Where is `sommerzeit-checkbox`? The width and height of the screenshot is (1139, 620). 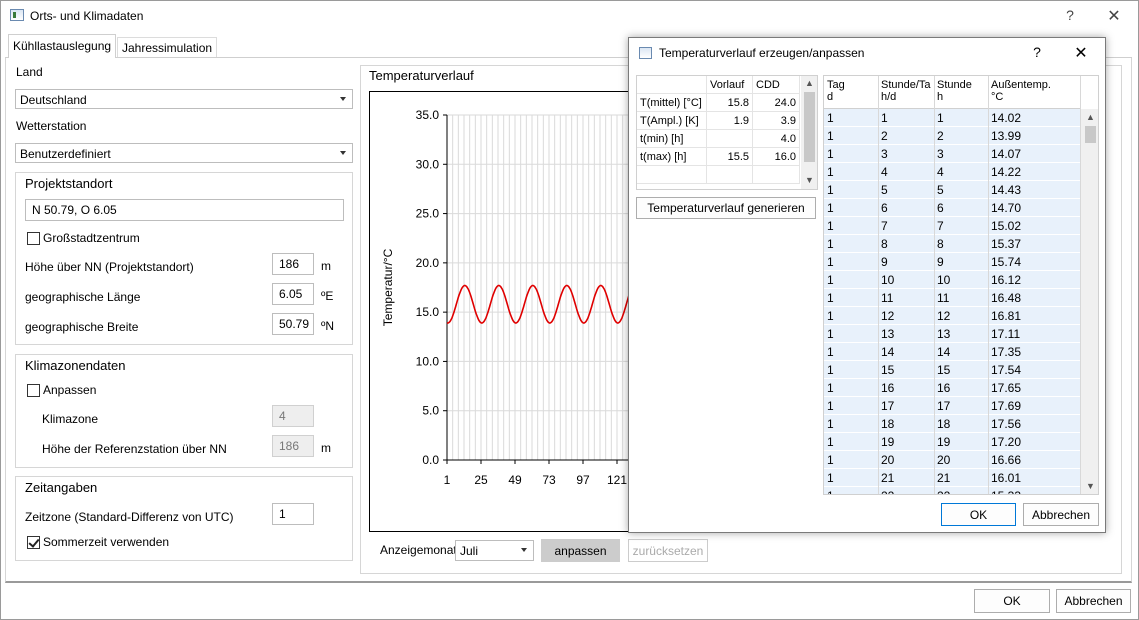
sommerzeit-checkbox is located at coordinates (33, 542).